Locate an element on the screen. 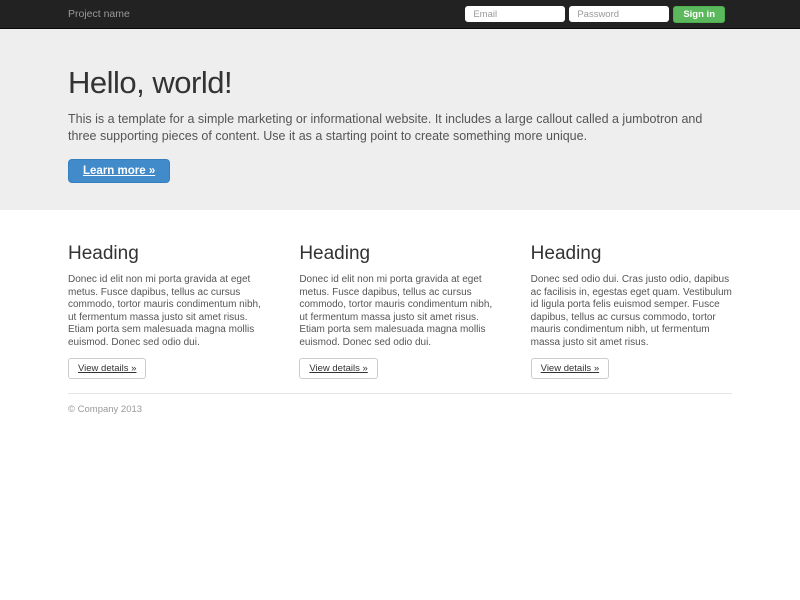 This screenshot has height=600, width=800. brand-link: Project name is located at coordinates (99, 14).